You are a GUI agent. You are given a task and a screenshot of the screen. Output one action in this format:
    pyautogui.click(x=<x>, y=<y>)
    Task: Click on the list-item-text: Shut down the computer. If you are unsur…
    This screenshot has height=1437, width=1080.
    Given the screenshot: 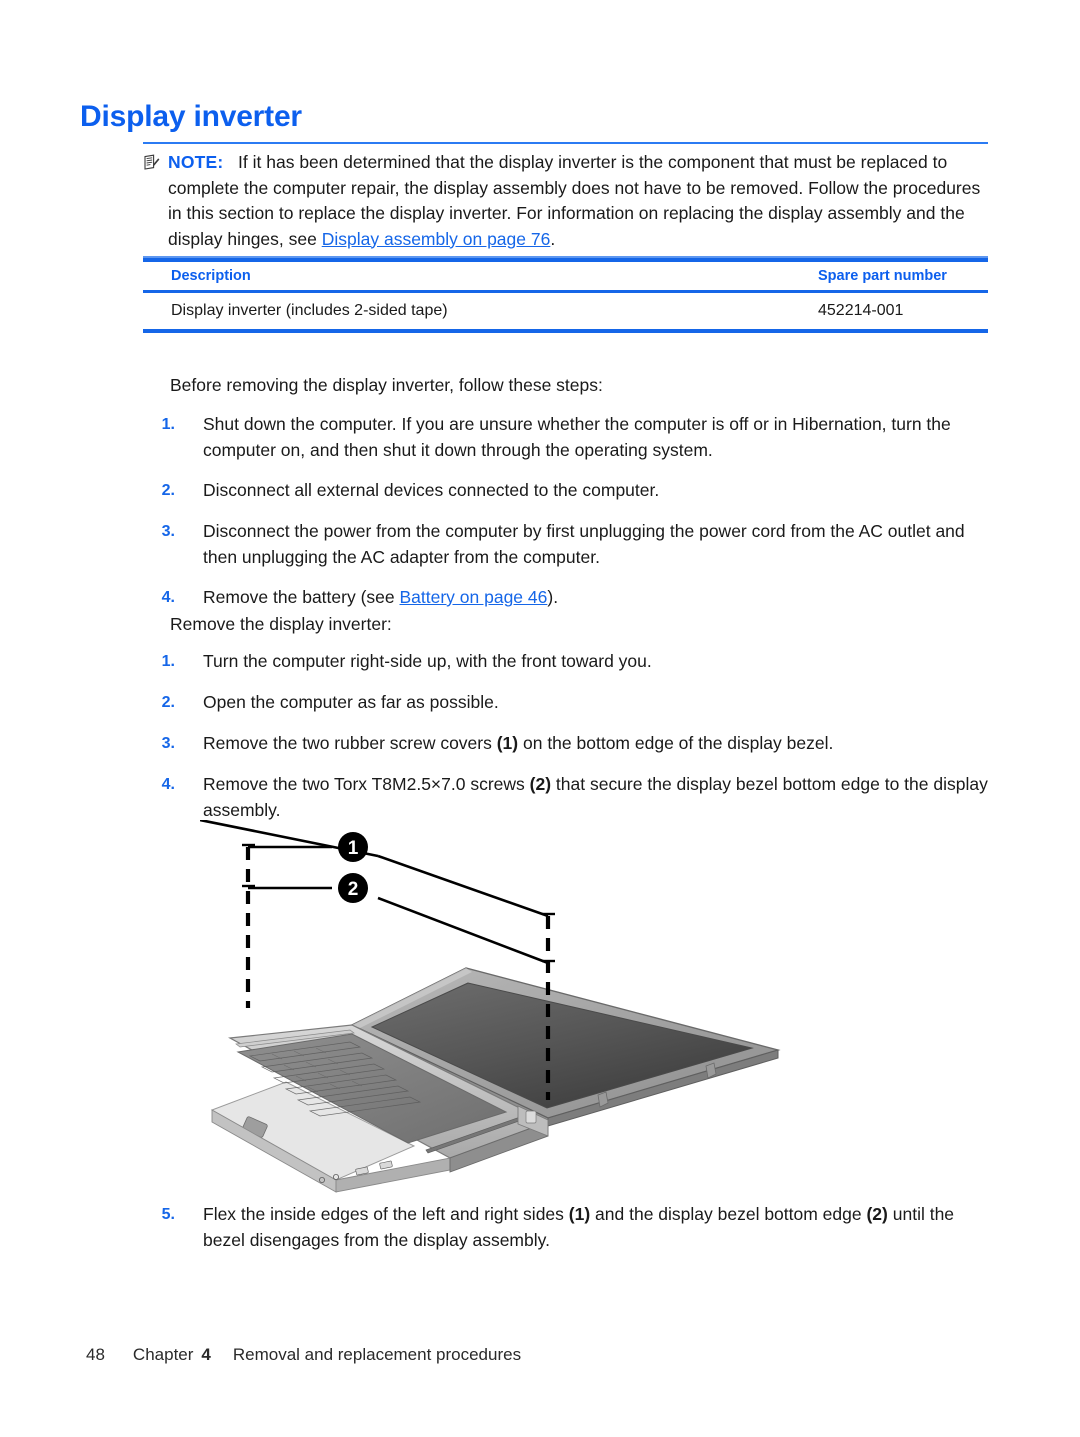 What is the action you would take?
    pyautogui.click(x=577, y=437)
    